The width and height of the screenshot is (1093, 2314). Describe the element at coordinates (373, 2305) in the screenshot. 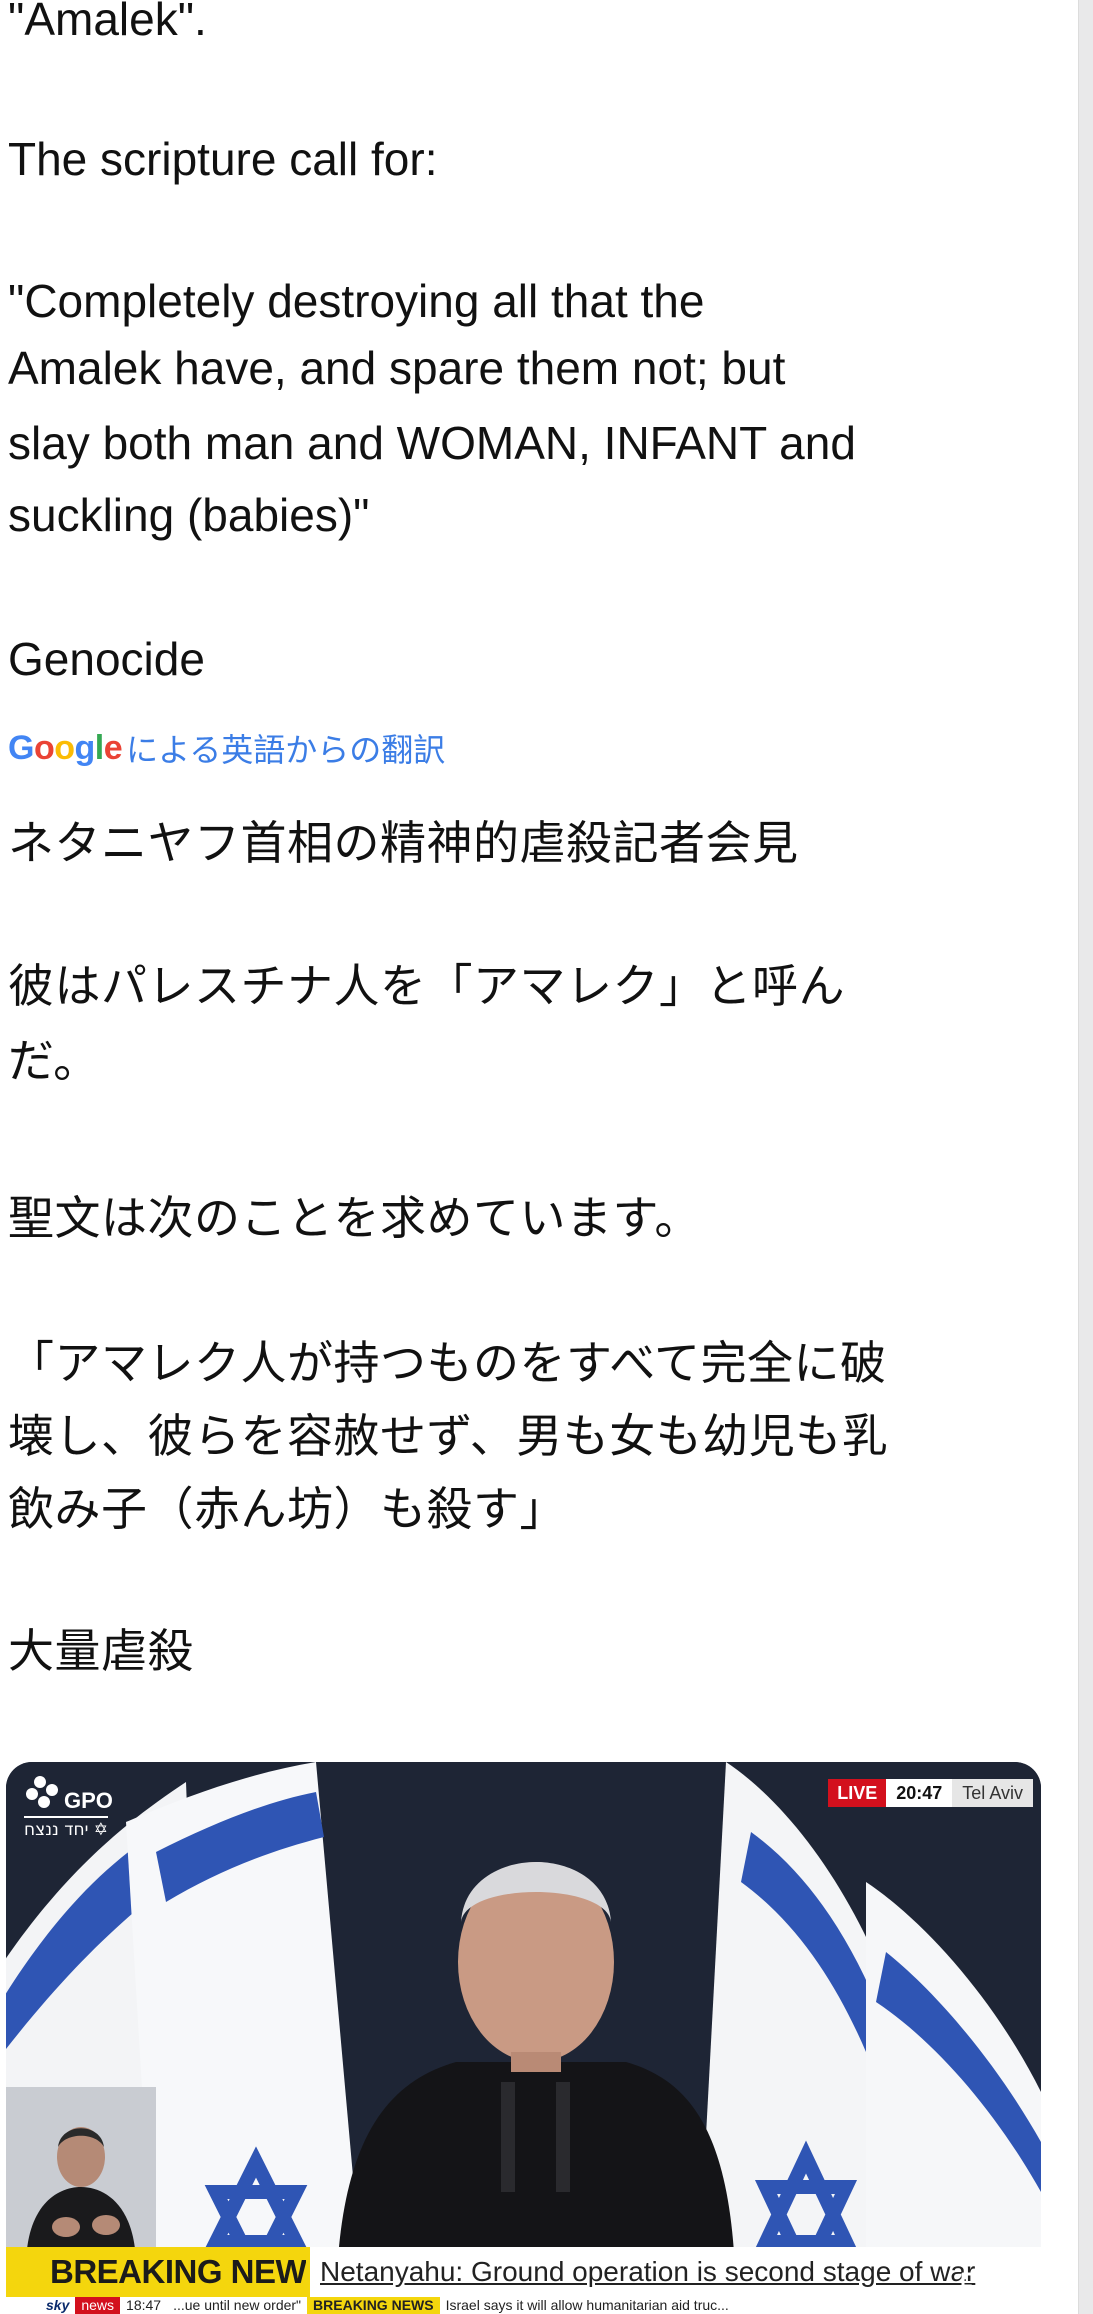

I see `sub-ticker-breaking: BREAKING NEWS` at that location.